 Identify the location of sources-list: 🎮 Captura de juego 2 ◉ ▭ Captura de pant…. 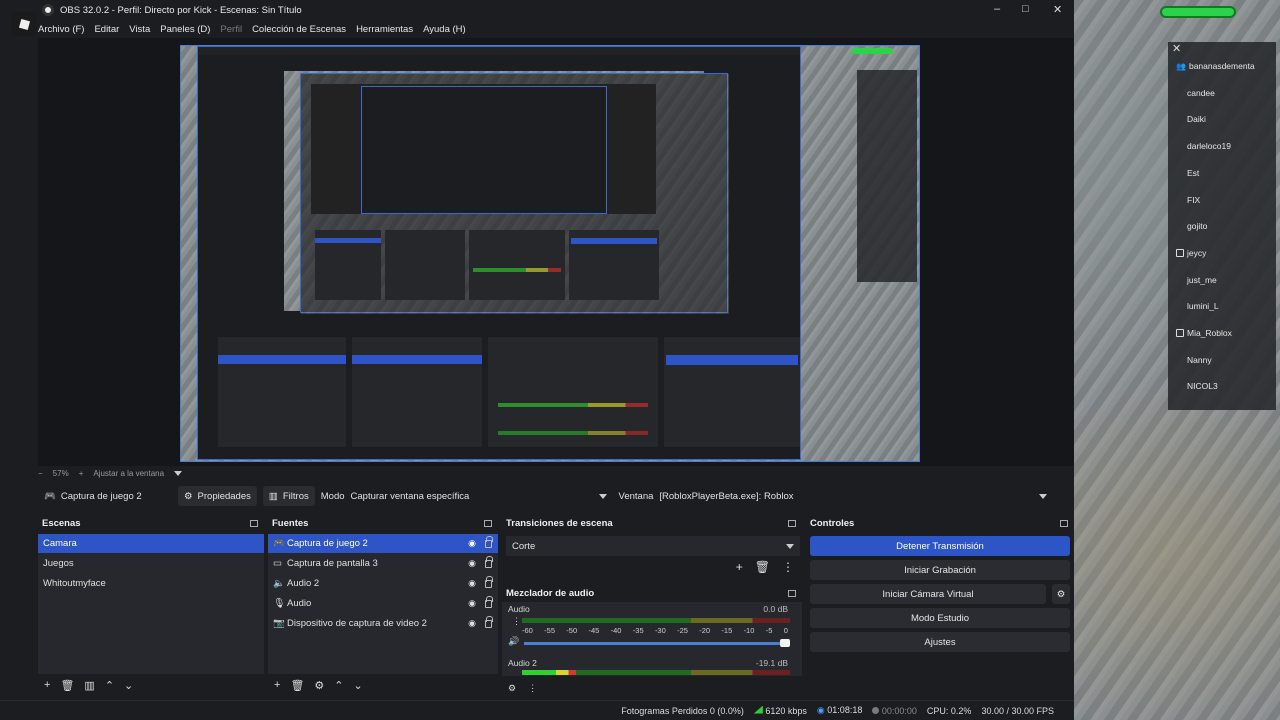
(383, 604).